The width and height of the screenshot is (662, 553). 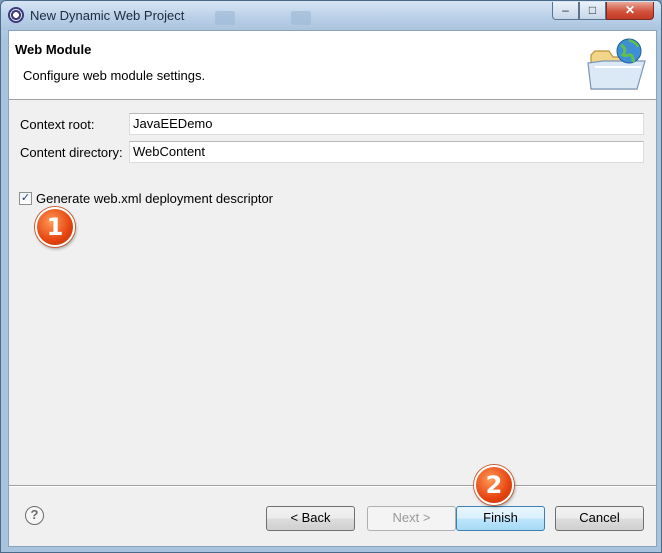 I want to click on step-1-badge: 1, so click(x=55, y=227).